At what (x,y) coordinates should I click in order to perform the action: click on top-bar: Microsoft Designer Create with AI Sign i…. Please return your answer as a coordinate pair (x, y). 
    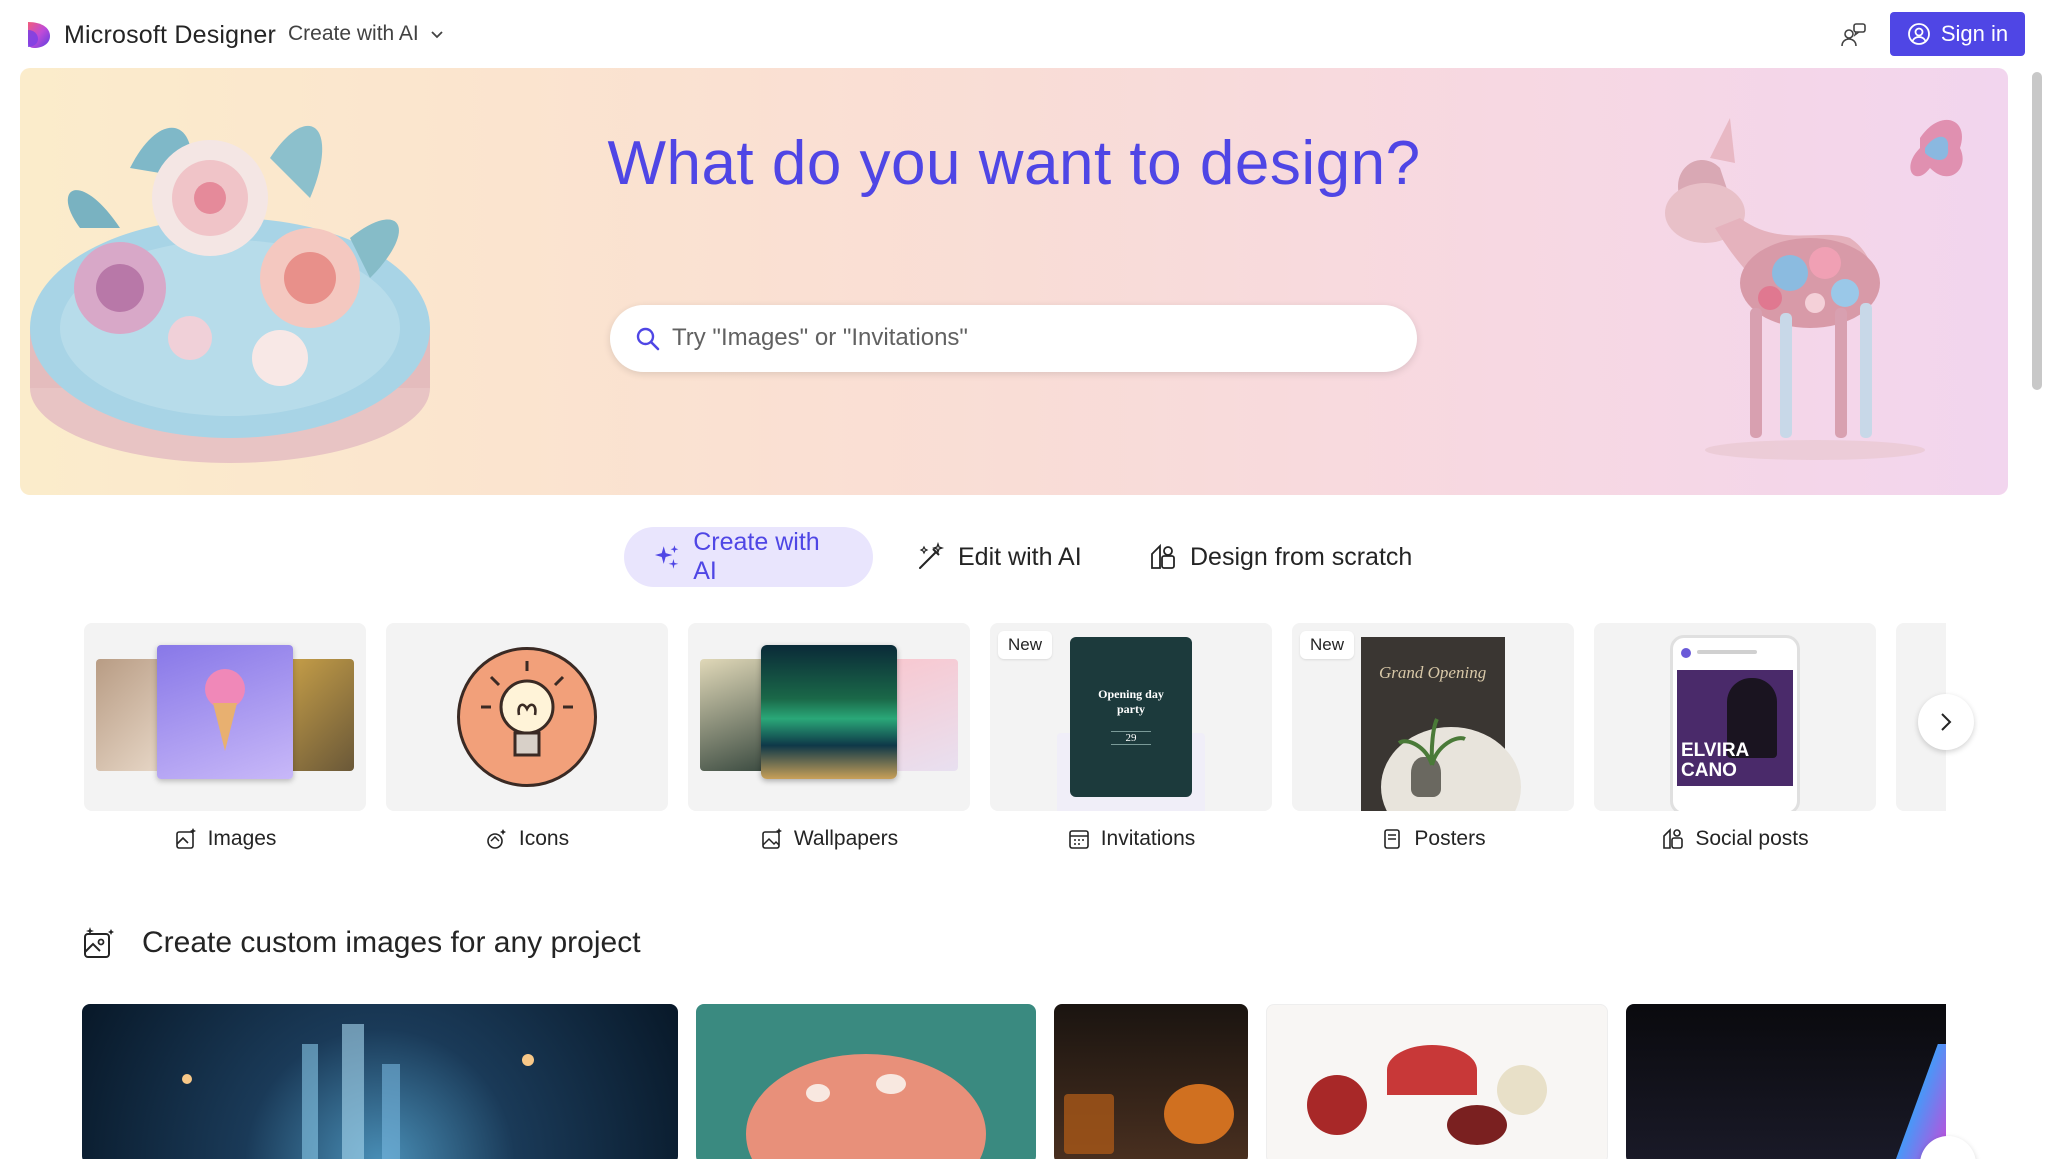
    Looking at the image, I should click on (1024, 34).